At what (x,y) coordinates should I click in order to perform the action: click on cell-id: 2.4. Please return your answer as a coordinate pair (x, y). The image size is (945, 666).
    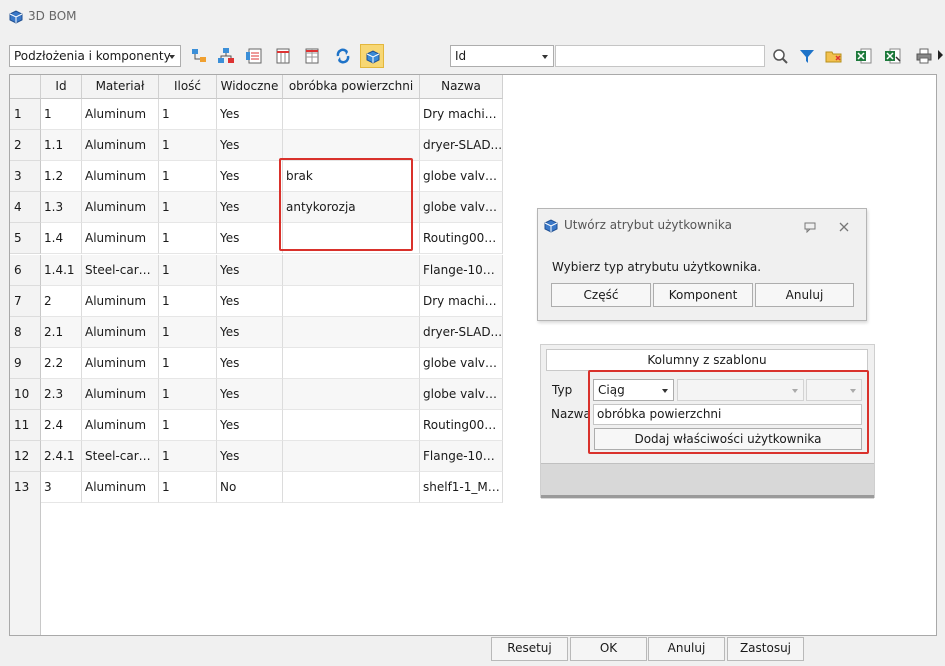
    Looking at the image, I should click on (61, 425).